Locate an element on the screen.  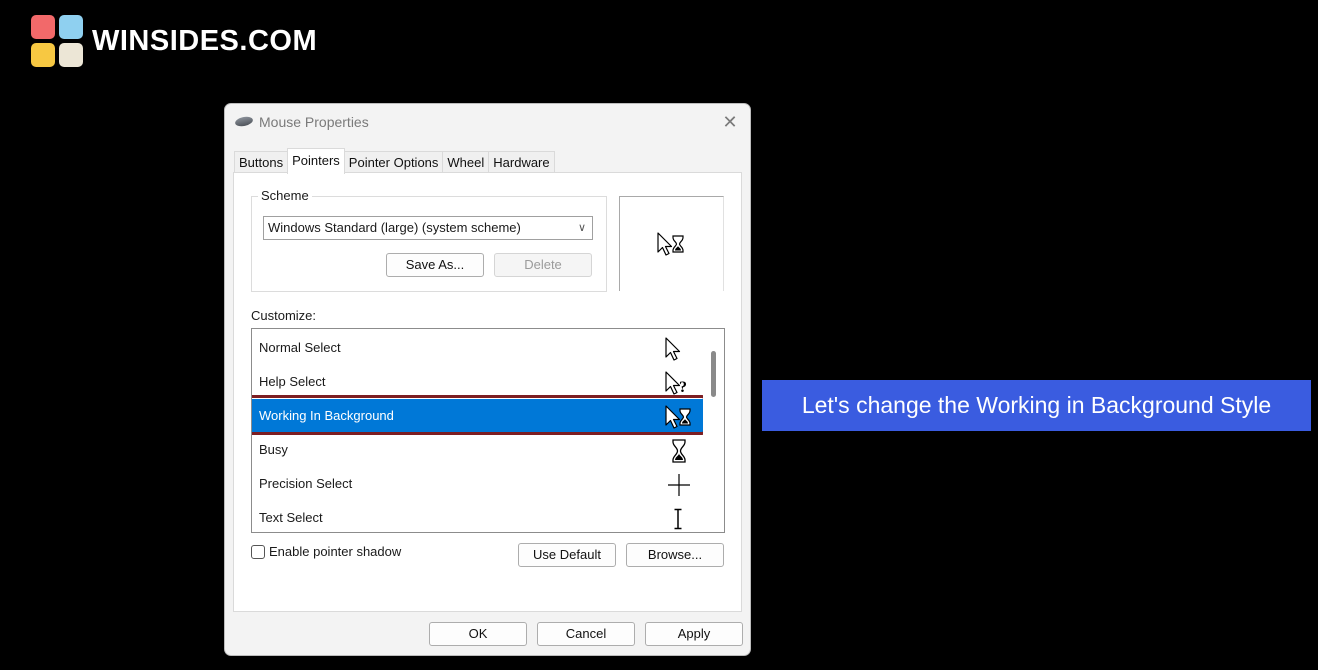
list-item-help-select: Help Select ? is located at coordinates (478, 382).